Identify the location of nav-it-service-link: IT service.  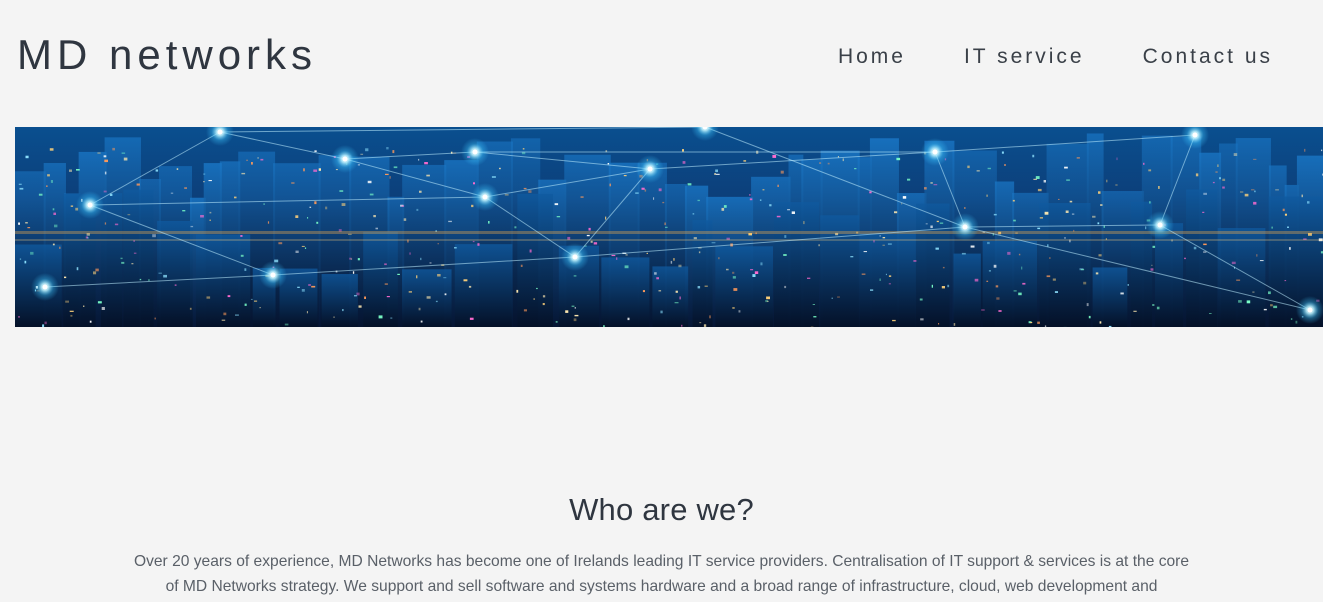
(1024, 57).